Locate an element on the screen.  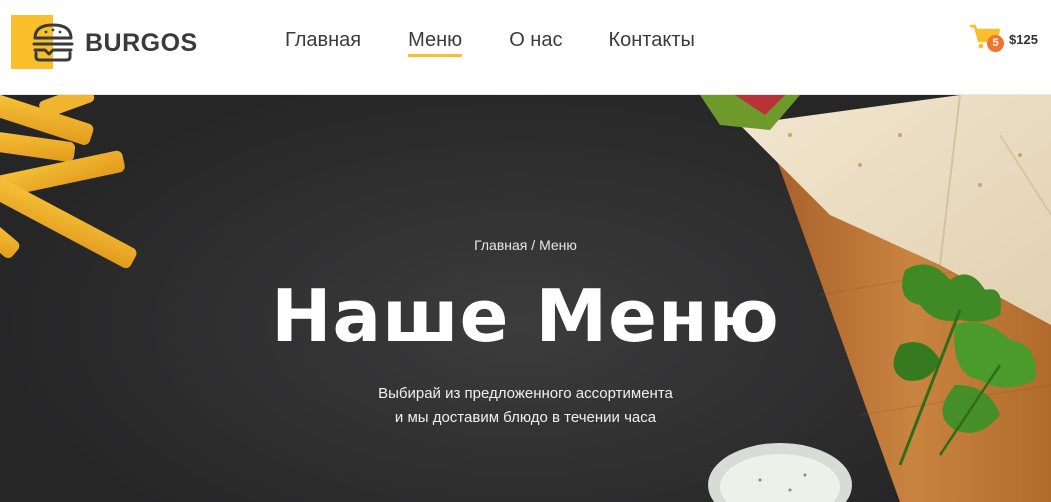
page-title: Наше Меню is located at coordinates (525, 316).